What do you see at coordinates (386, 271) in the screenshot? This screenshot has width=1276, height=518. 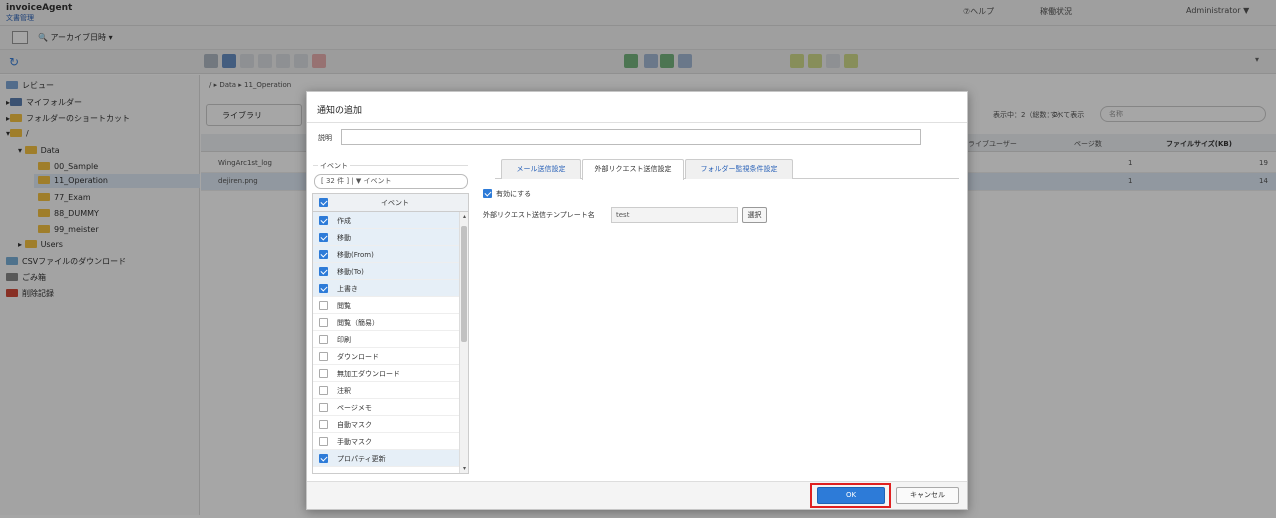 I see `event-row: 移動(To)` at bounding box center [386, 271].